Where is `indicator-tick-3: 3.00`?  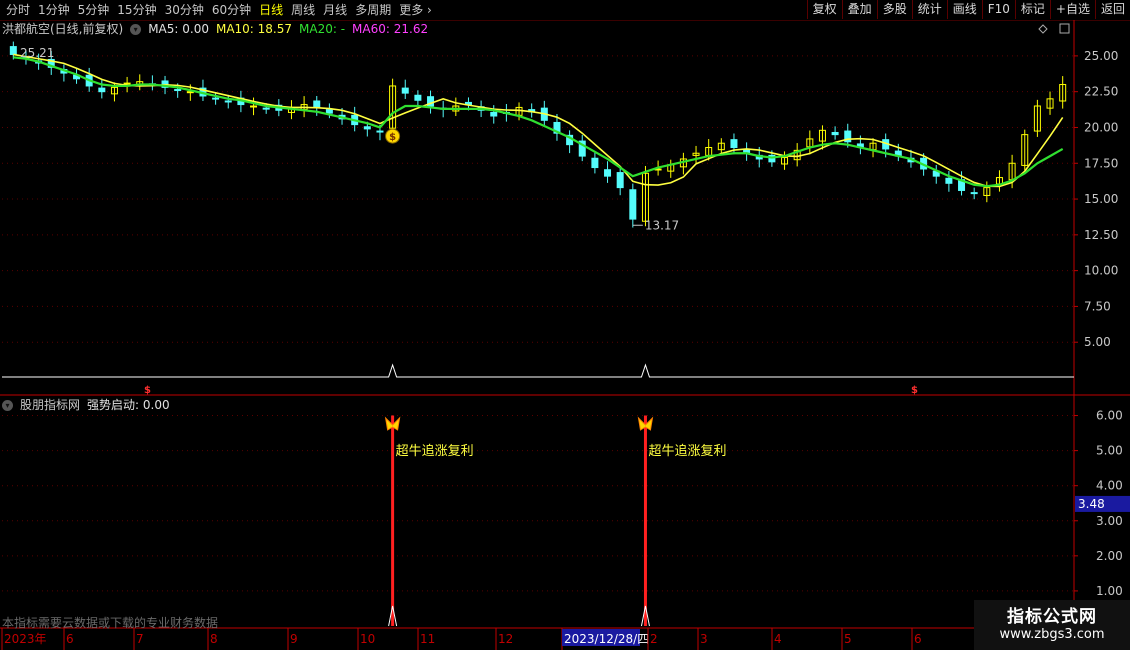
indicator-tick-3: 3.00 is located at coordinates (1109, 521).